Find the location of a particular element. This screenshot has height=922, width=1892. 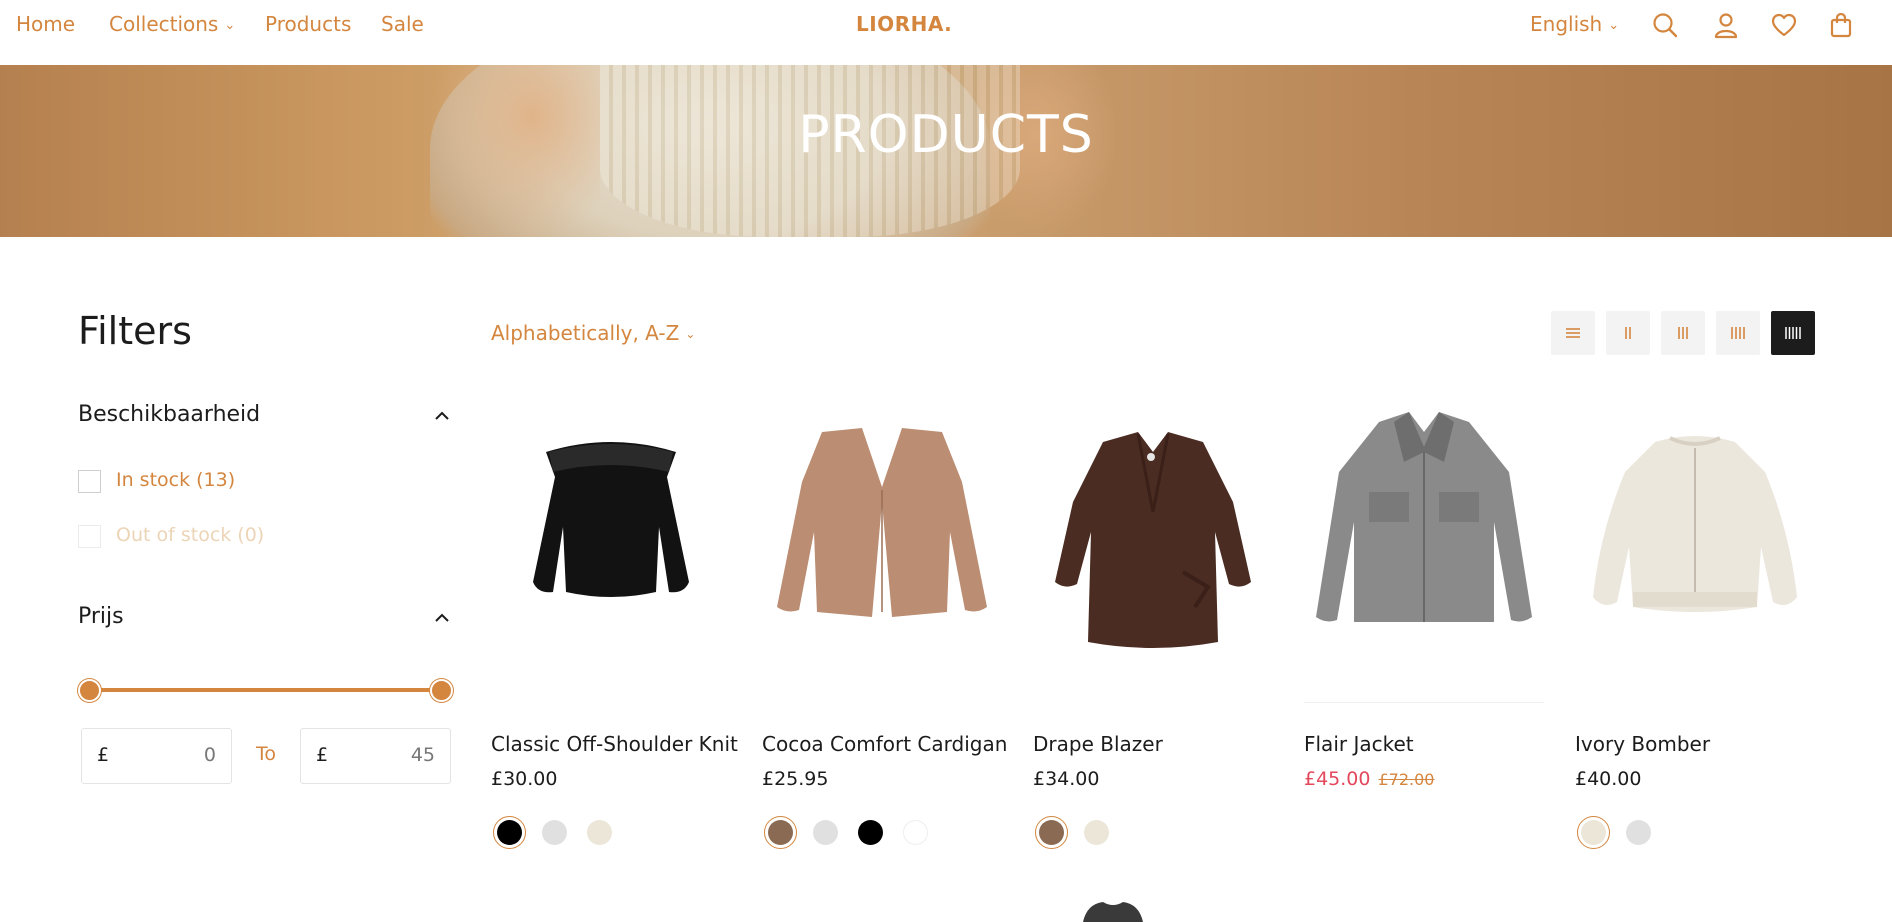

list-view-icon is located at coordinates (1573, 333).